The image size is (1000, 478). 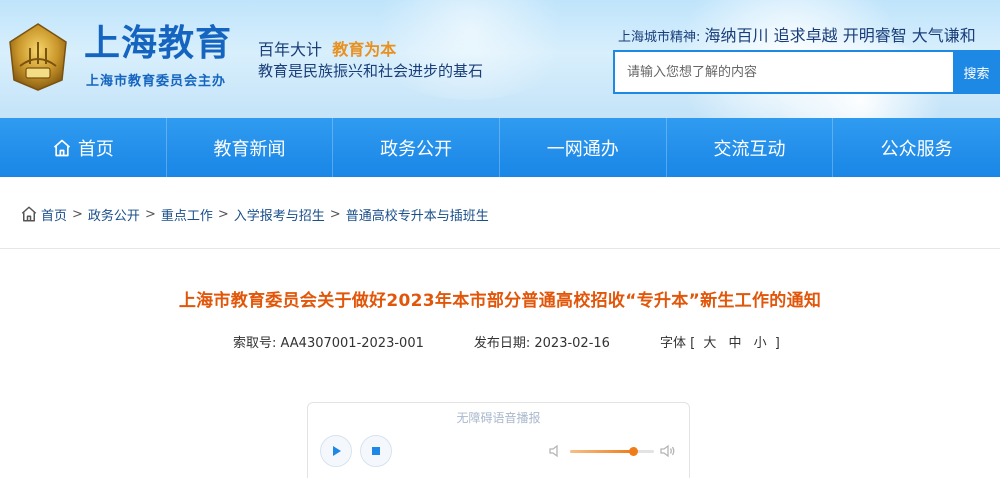 I want to click on search-input, so click(x=784, y=72).